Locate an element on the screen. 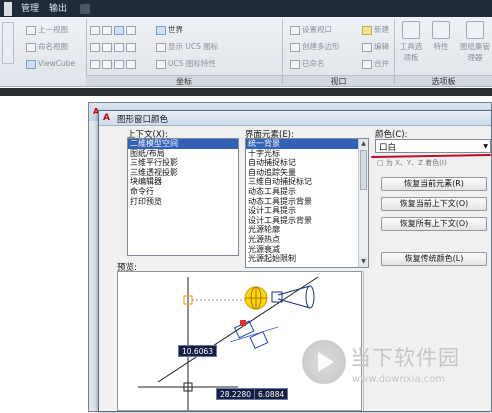 The image size is (492, 413). sheet-set-icon is located at coordinates (475, 30).